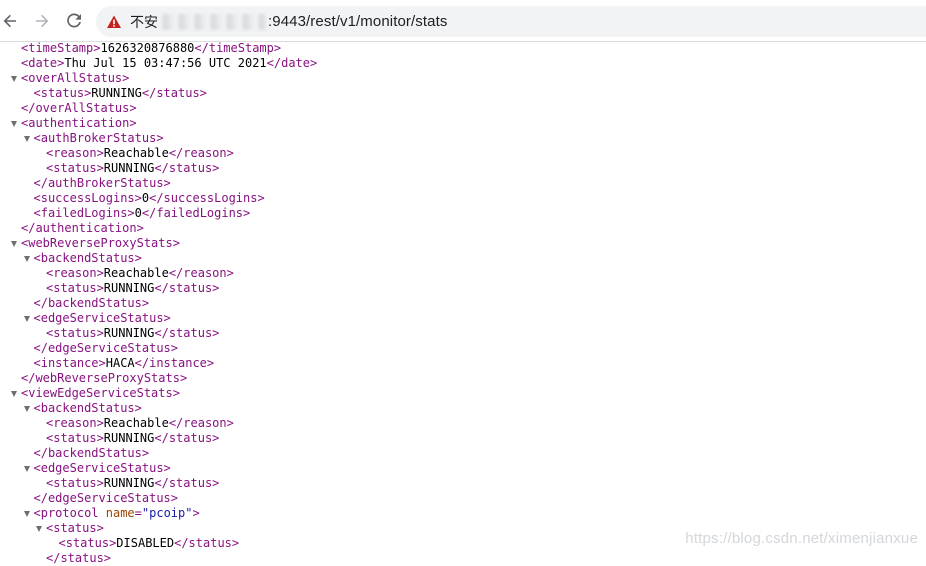 Image resolution: width=926 pixels, height=566 pixels. I want to click on reload-icon, so click(74, 20).